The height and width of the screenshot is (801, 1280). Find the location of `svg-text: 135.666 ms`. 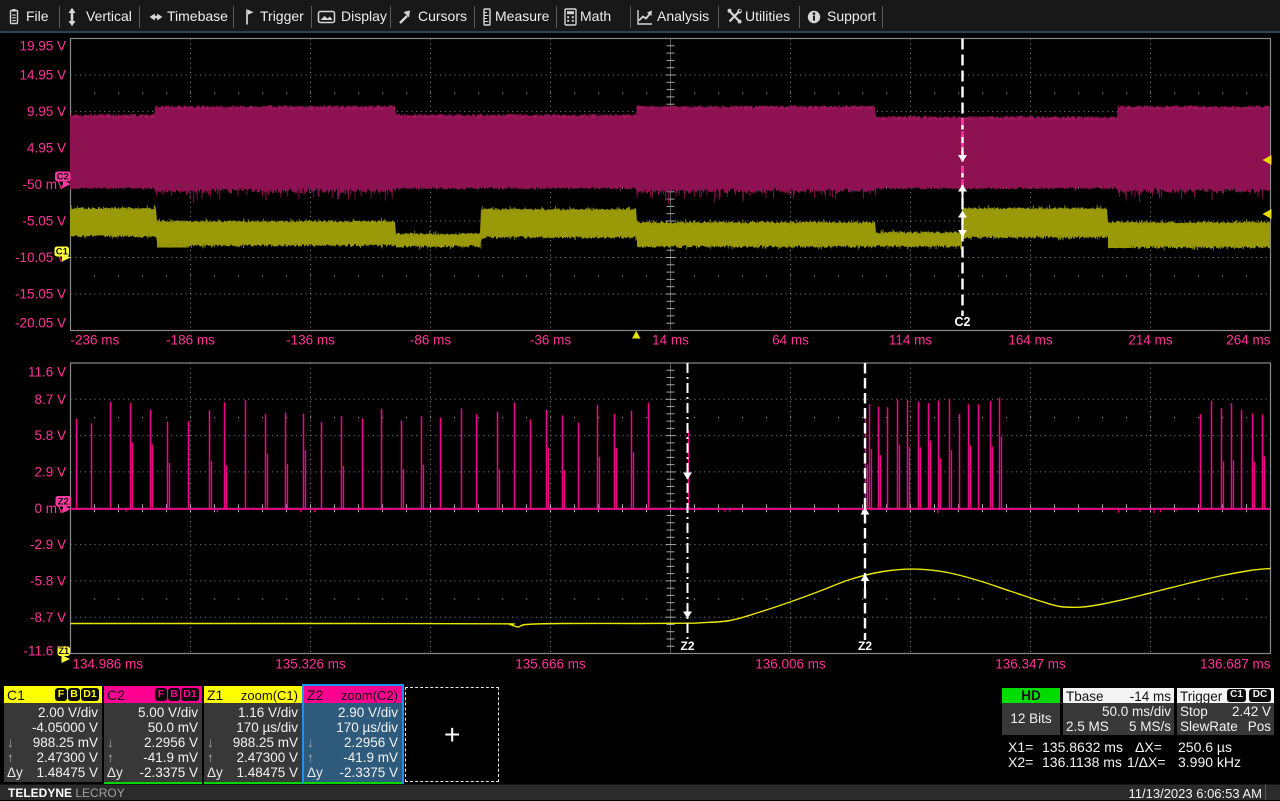

svg-text: 135.666 ms is located at coordinates (550, 664).